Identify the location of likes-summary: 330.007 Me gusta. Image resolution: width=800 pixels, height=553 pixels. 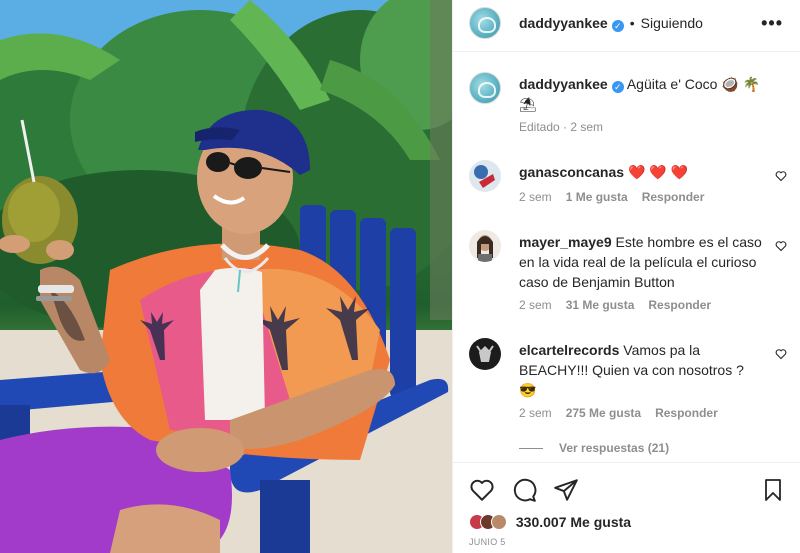
(550, 523).